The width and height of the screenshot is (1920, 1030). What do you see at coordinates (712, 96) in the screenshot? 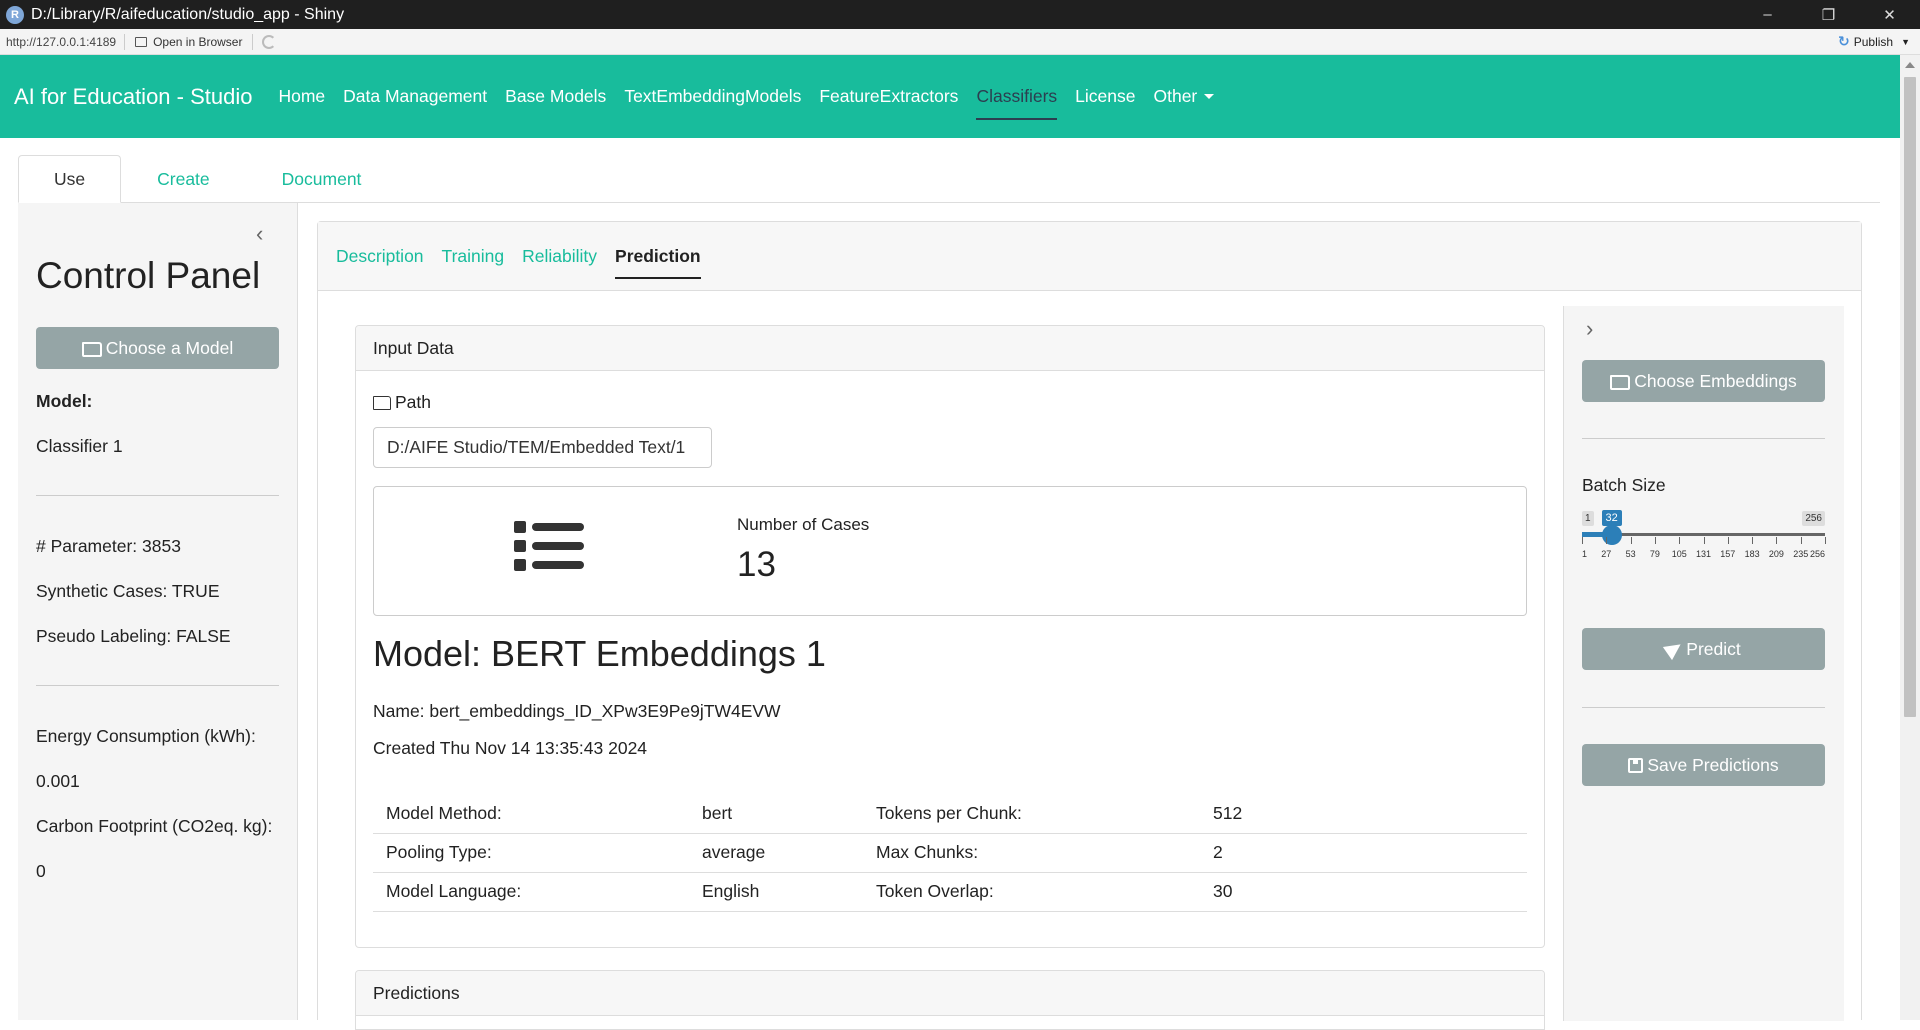
I see `nav-text-embedding-models: TextEmbeddingModels` at bounding box center [712, 96].